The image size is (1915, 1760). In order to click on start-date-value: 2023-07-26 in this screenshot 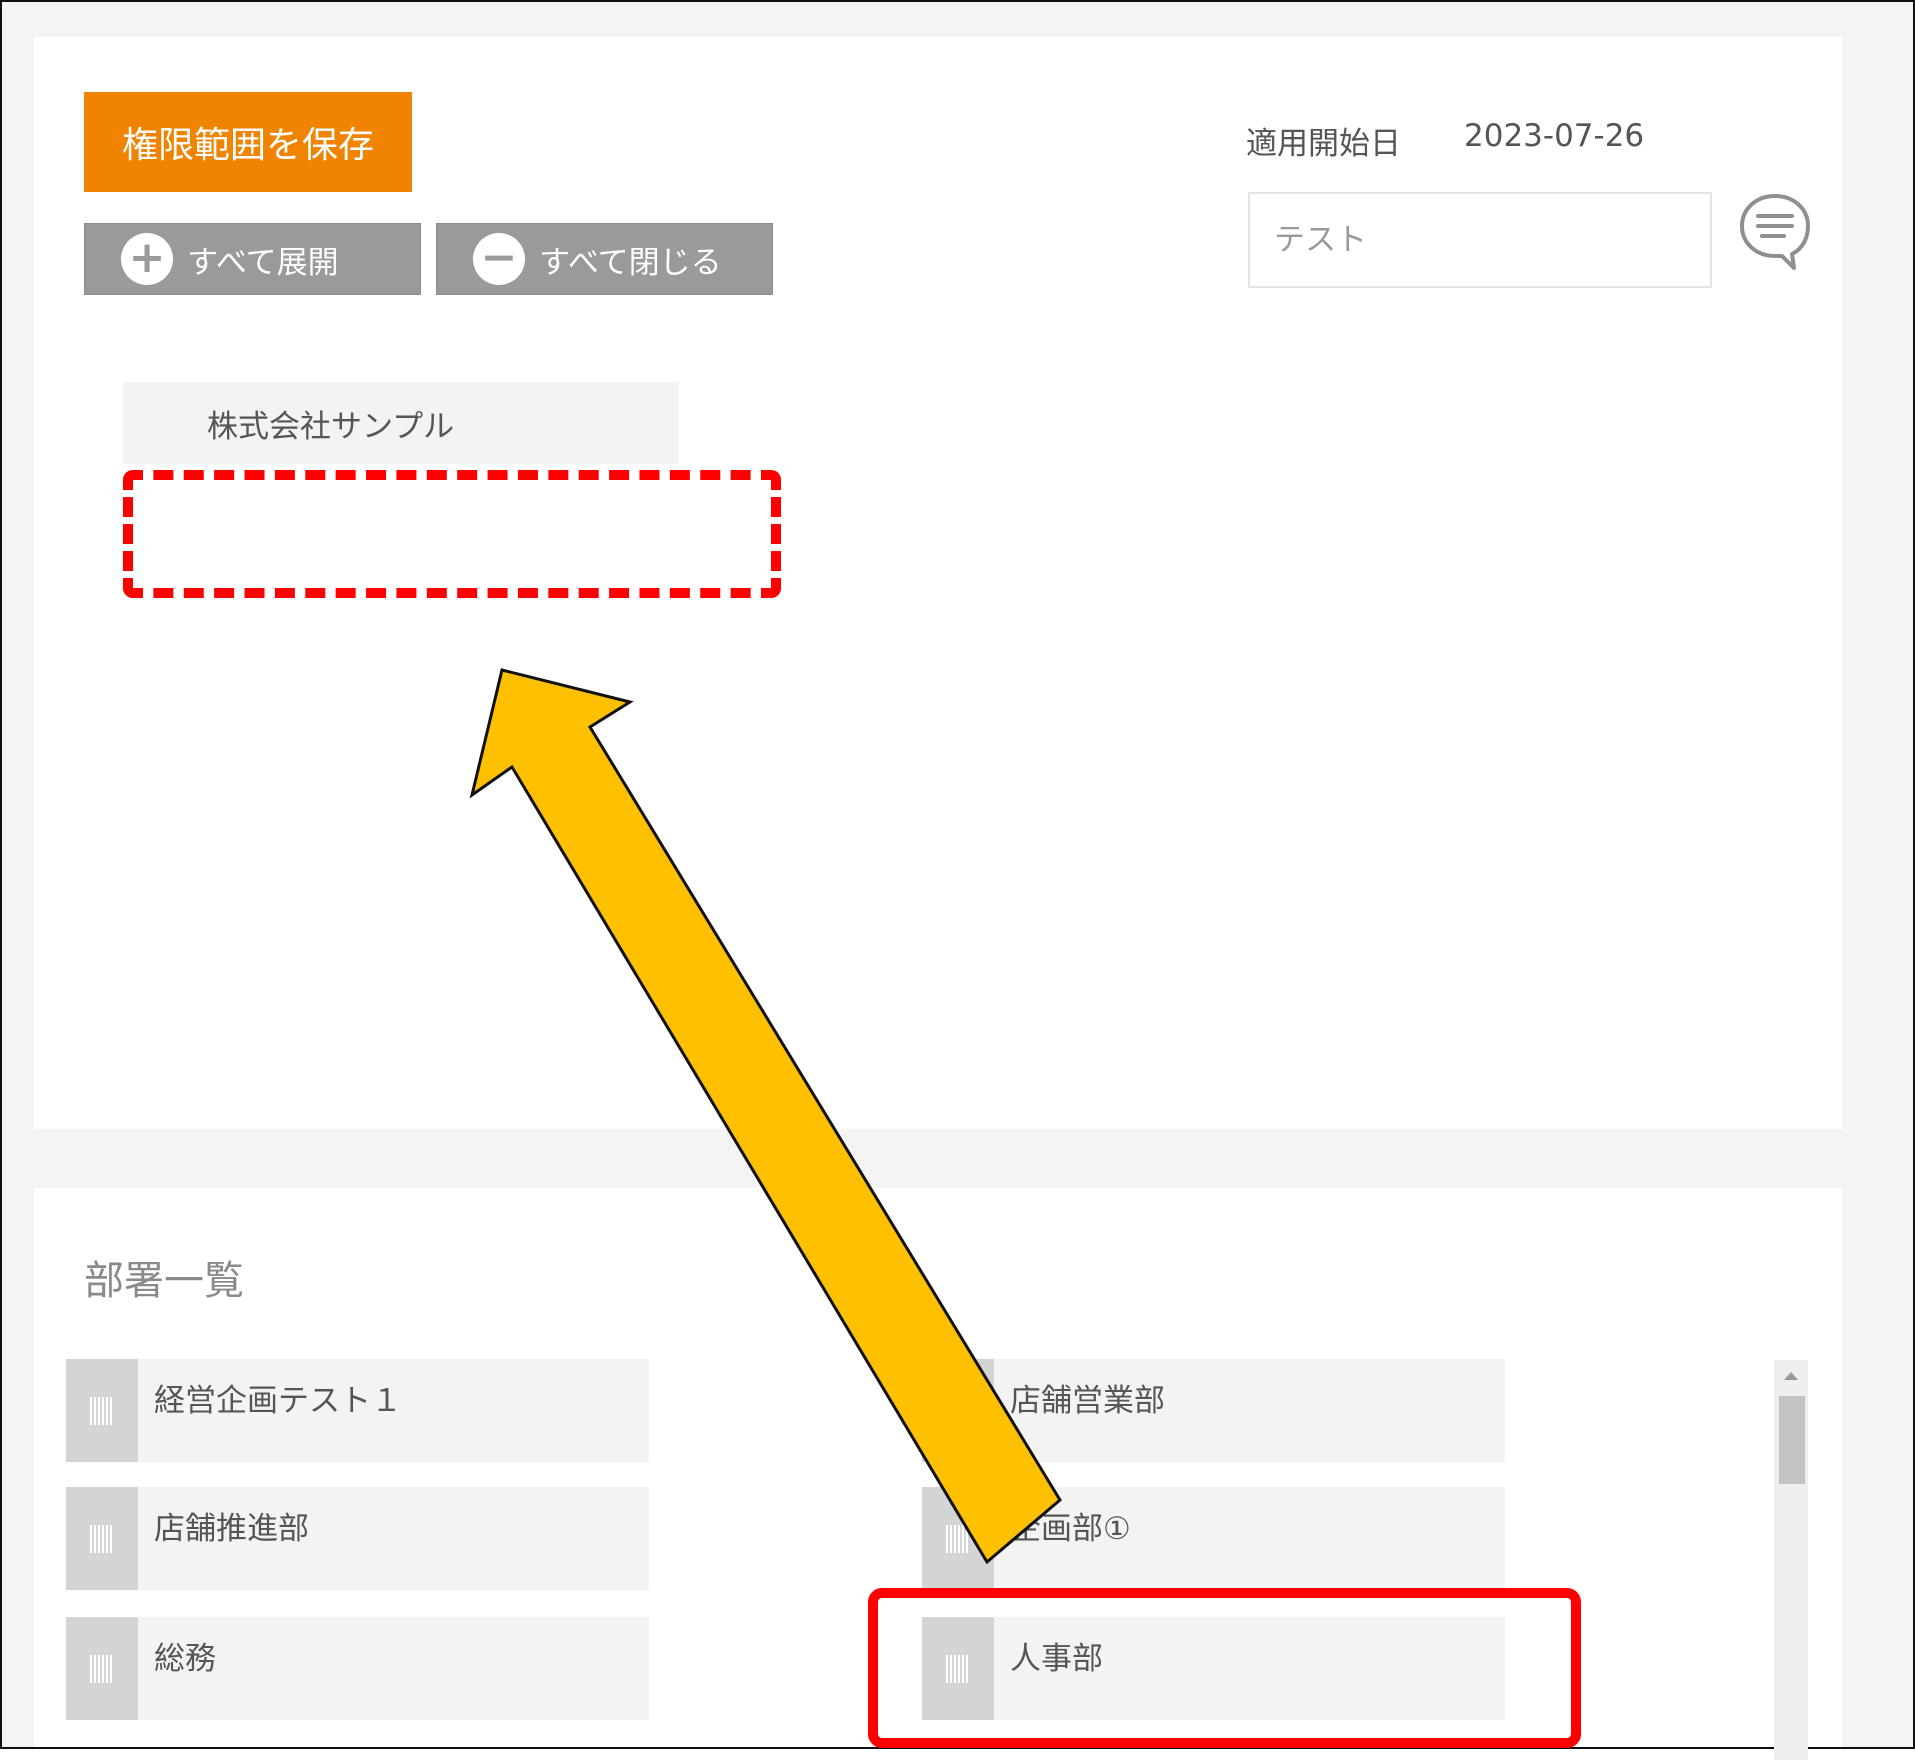, I will do `click(1554, 136)`.